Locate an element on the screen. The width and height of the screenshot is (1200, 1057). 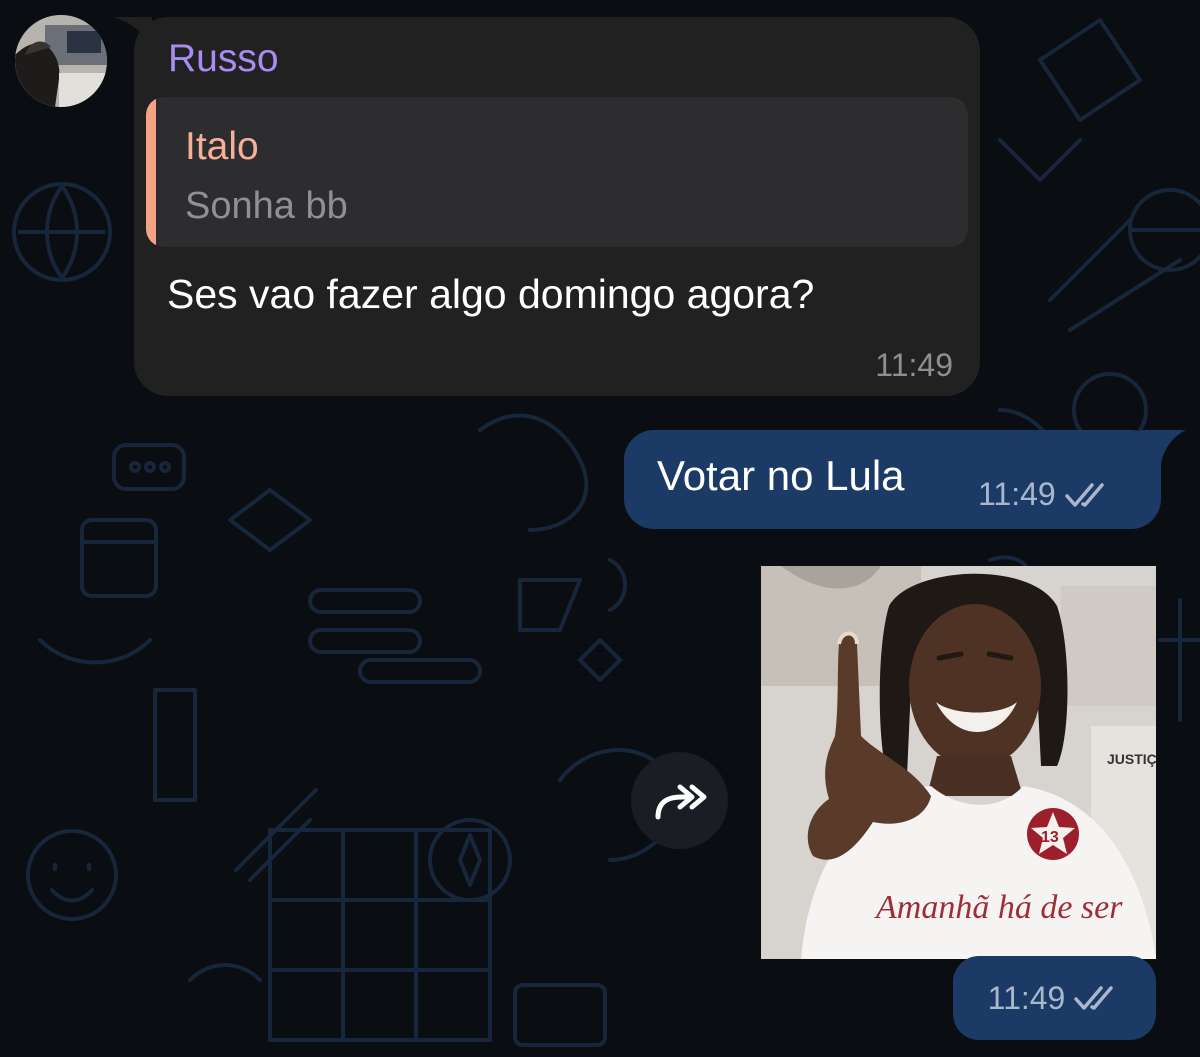
message-meta: 11:49 is located at coordinates (1045, 494).